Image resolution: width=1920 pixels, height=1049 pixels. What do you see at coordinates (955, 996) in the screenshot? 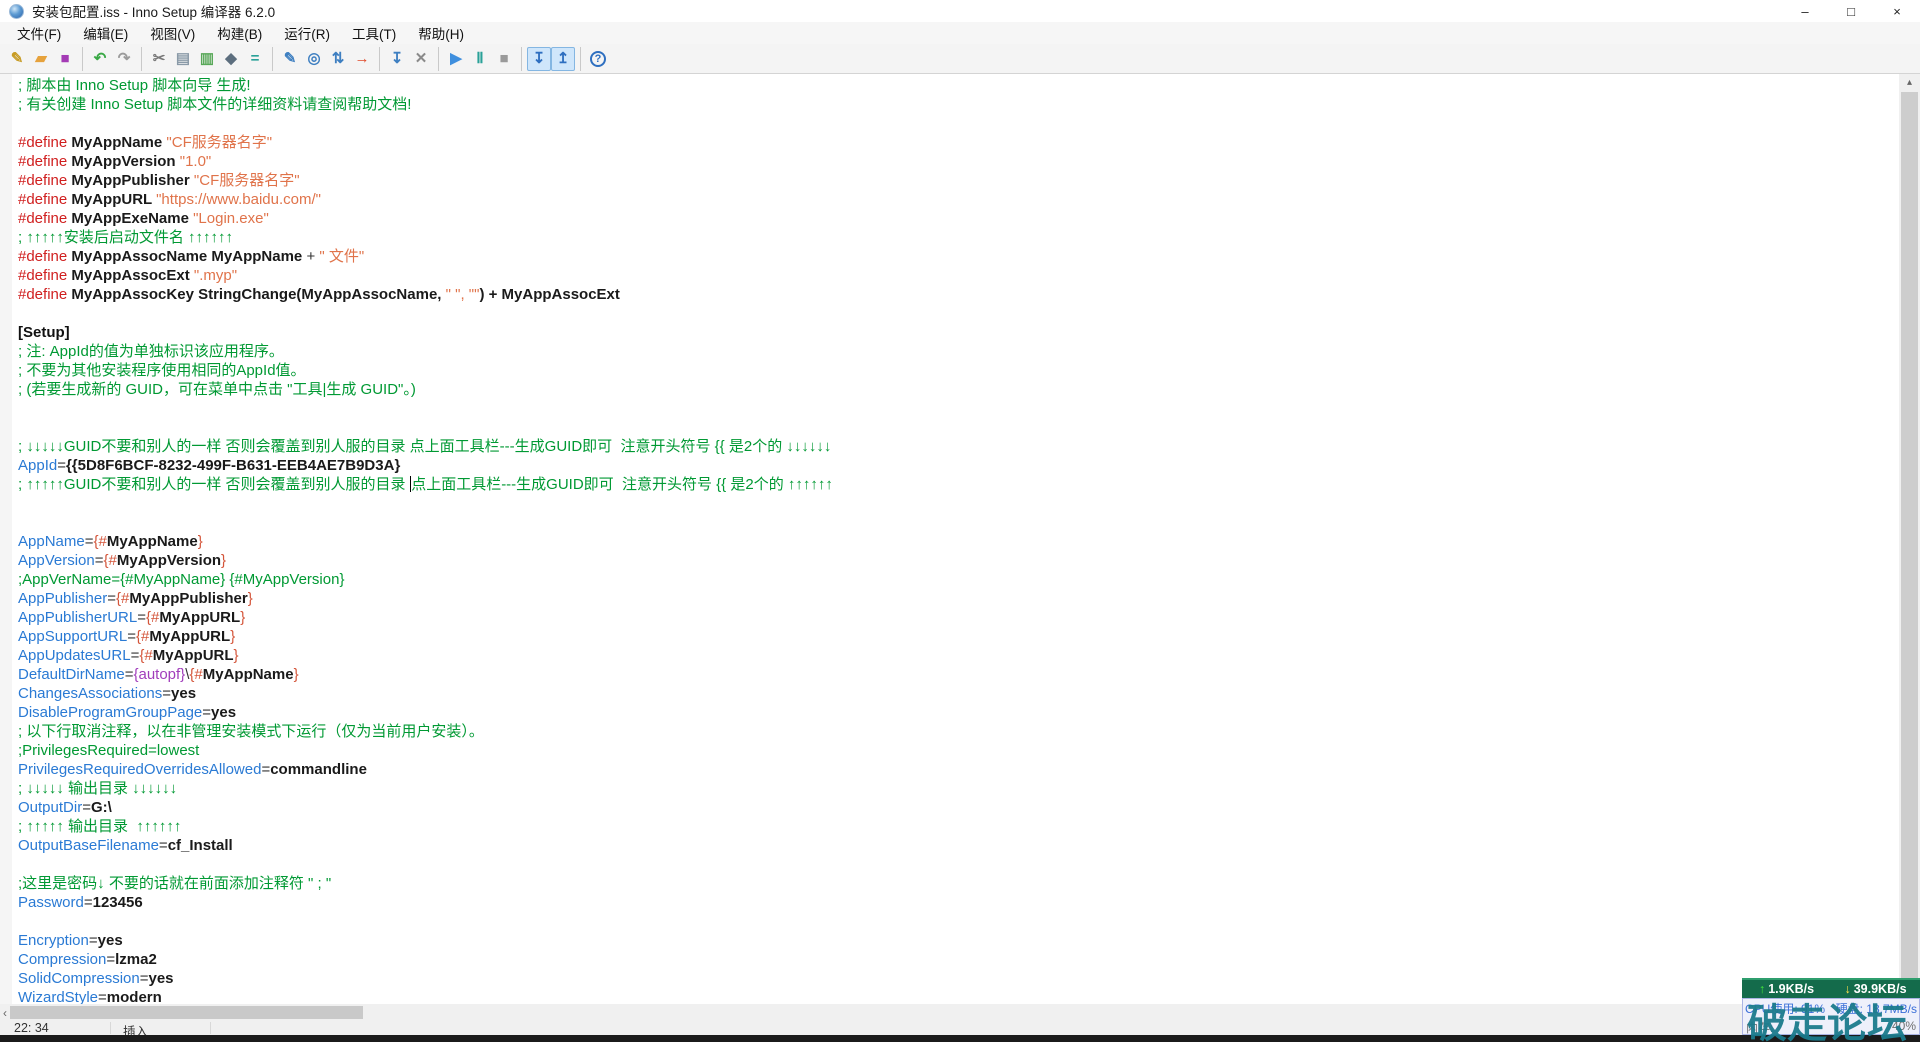
I see `code-line: WizardStyle=modern` at bounding box center [955, 996].